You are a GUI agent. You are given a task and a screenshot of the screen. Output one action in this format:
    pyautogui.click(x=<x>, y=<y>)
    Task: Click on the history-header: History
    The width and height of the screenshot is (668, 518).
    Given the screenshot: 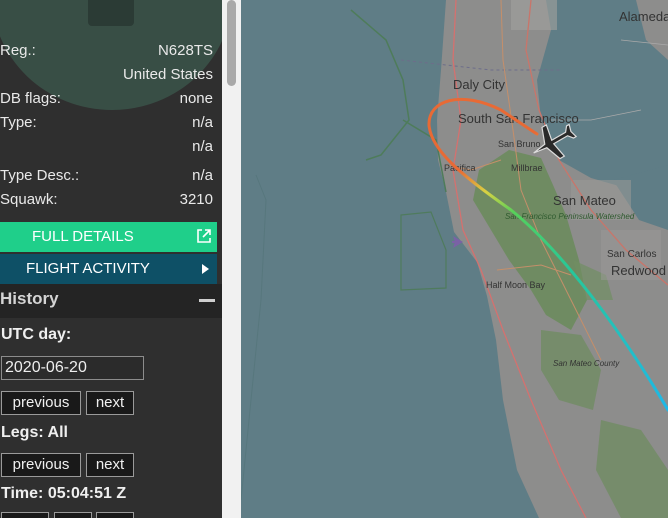 What is the action you would take?
    pyautogui.click(x=111, y=301)
    